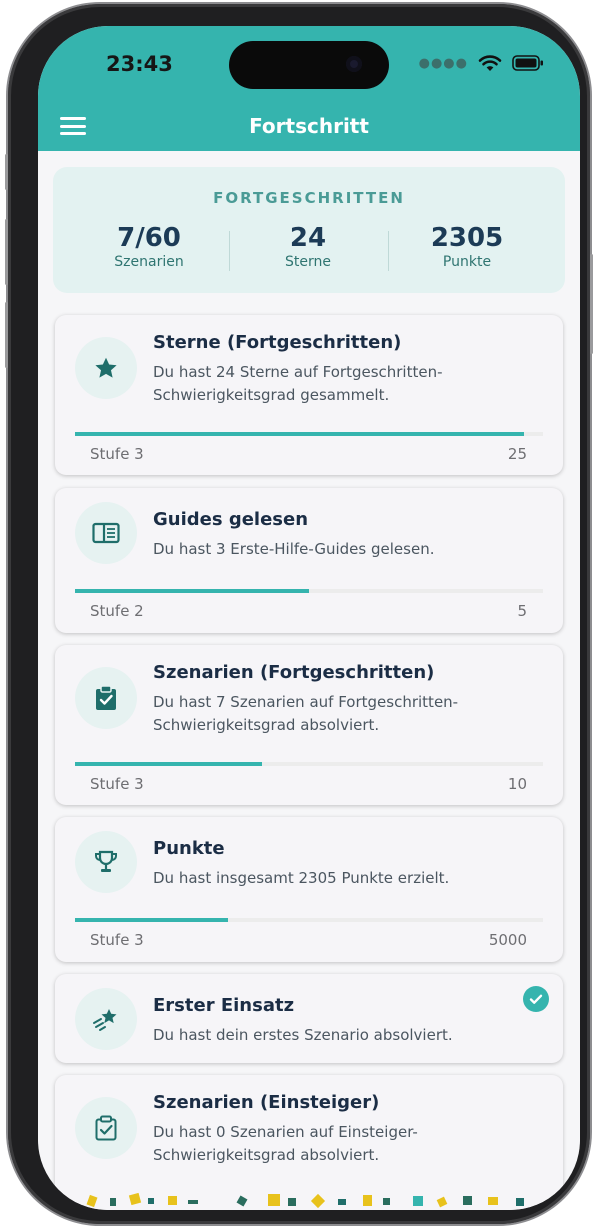 The image size is (600, 1228). Describe the element at coordinates (303, 1035) in the screenshot. I see `achievement-description: Du hast dein erstes Szenario absolviert.` at that location.